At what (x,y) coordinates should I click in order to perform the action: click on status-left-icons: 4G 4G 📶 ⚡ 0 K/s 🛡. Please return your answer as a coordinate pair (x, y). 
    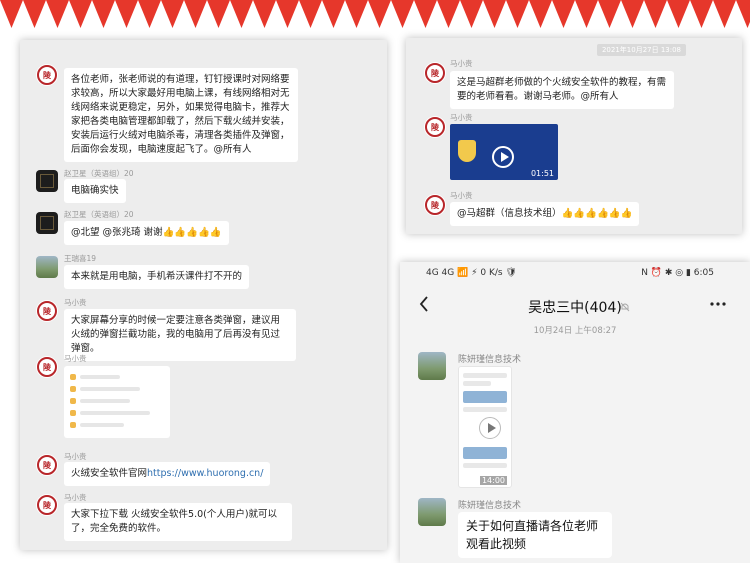
    Looking at the image, I should click on (471, 273).